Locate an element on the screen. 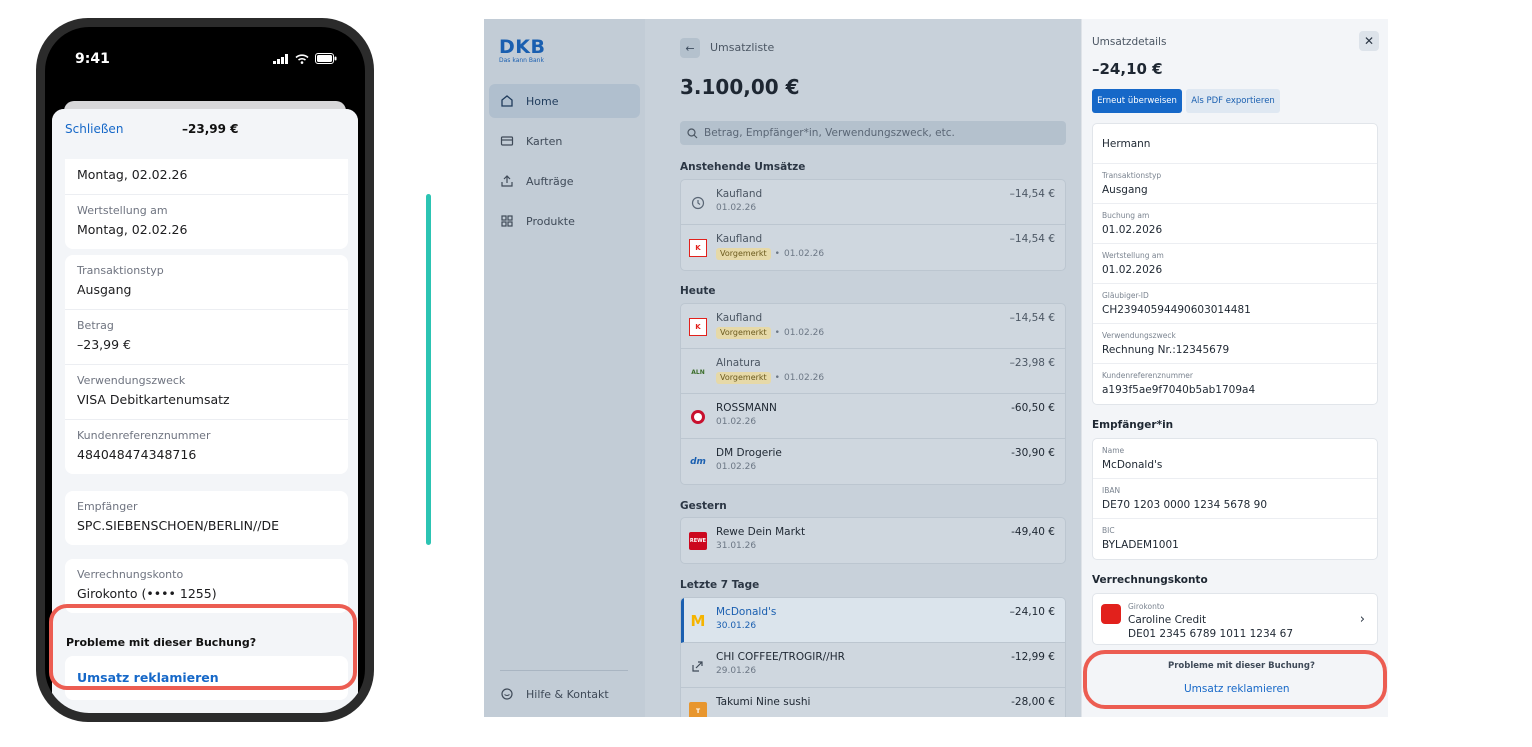 This screenshot has width=1532, height=747. share-icon is located at coordinates (698, 666).